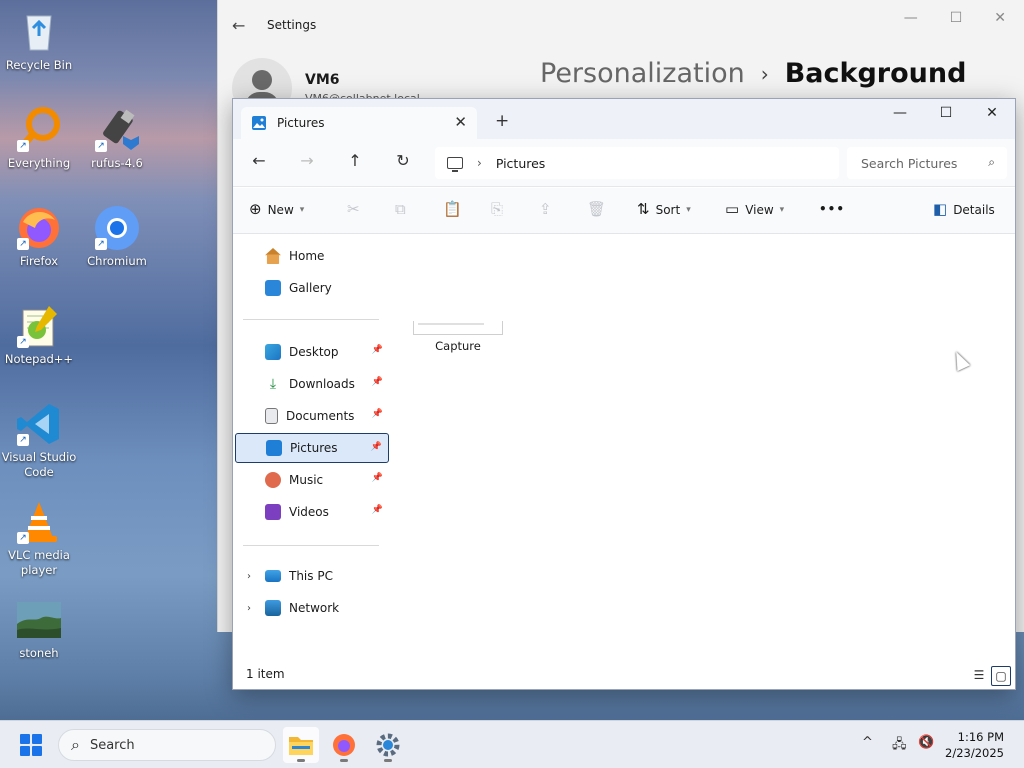  What do you see at coordinates (624, 119) in the screenshot?
I see `title-bar: Pictures ✕ + — ☐ ✕` at bounding box center [624, 119].